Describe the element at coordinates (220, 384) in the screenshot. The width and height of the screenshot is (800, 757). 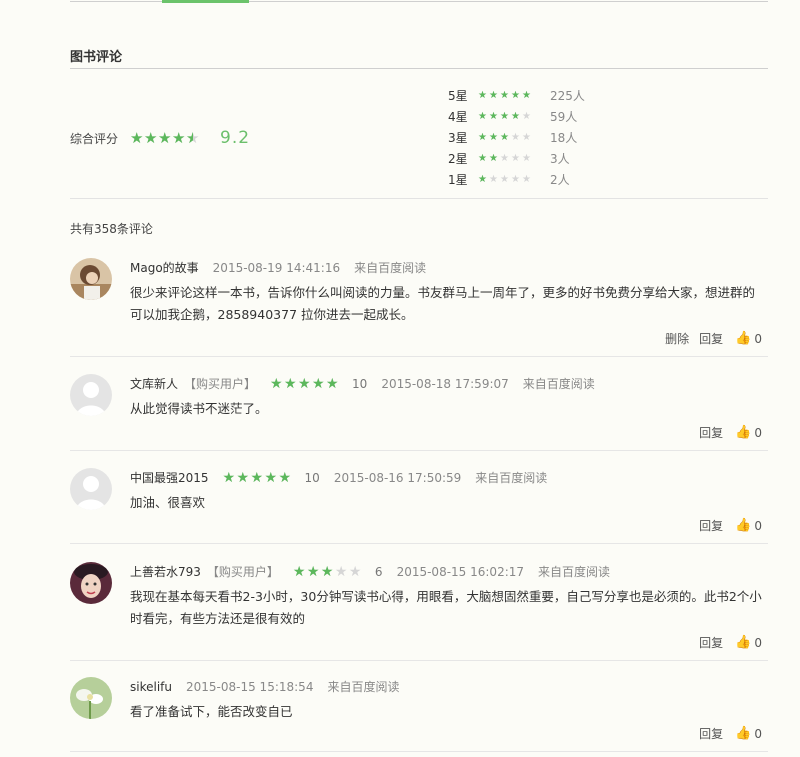
I see `buyer-badge: 【购买用户】` at that location.